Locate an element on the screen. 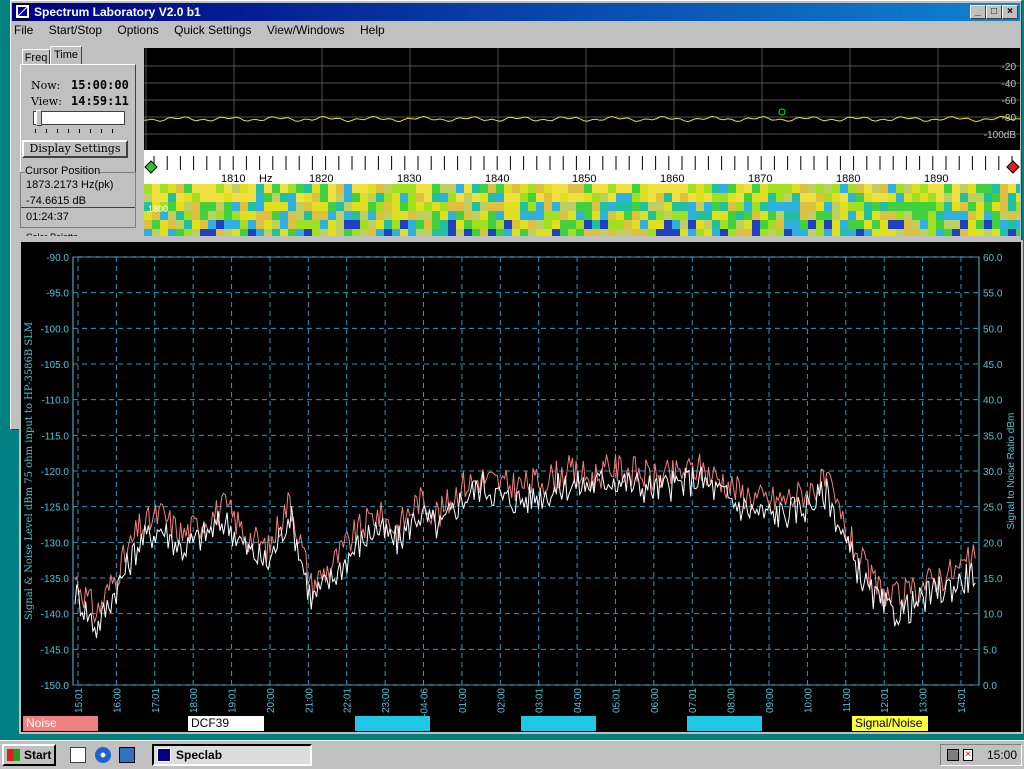 This screenshot has height=769, width=1024. legend-noise: Noise is located at coordinates (60, 723).